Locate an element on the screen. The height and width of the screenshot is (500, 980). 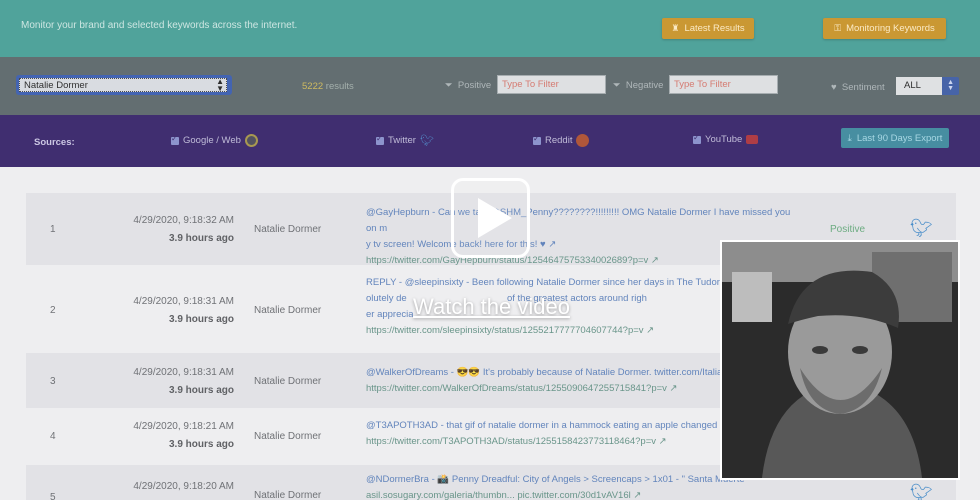
play-button is located at coordinates (490, 218).